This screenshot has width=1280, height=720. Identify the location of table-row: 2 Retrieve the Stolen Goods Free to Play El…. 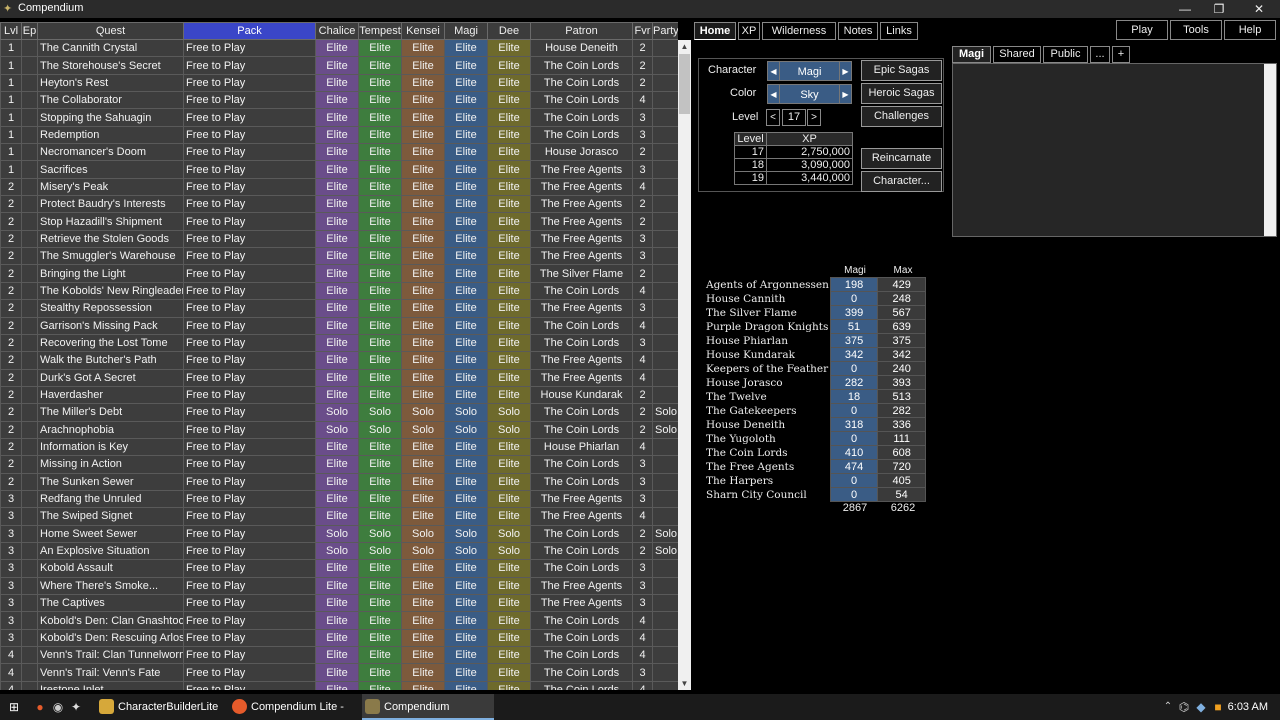
(339, 239).